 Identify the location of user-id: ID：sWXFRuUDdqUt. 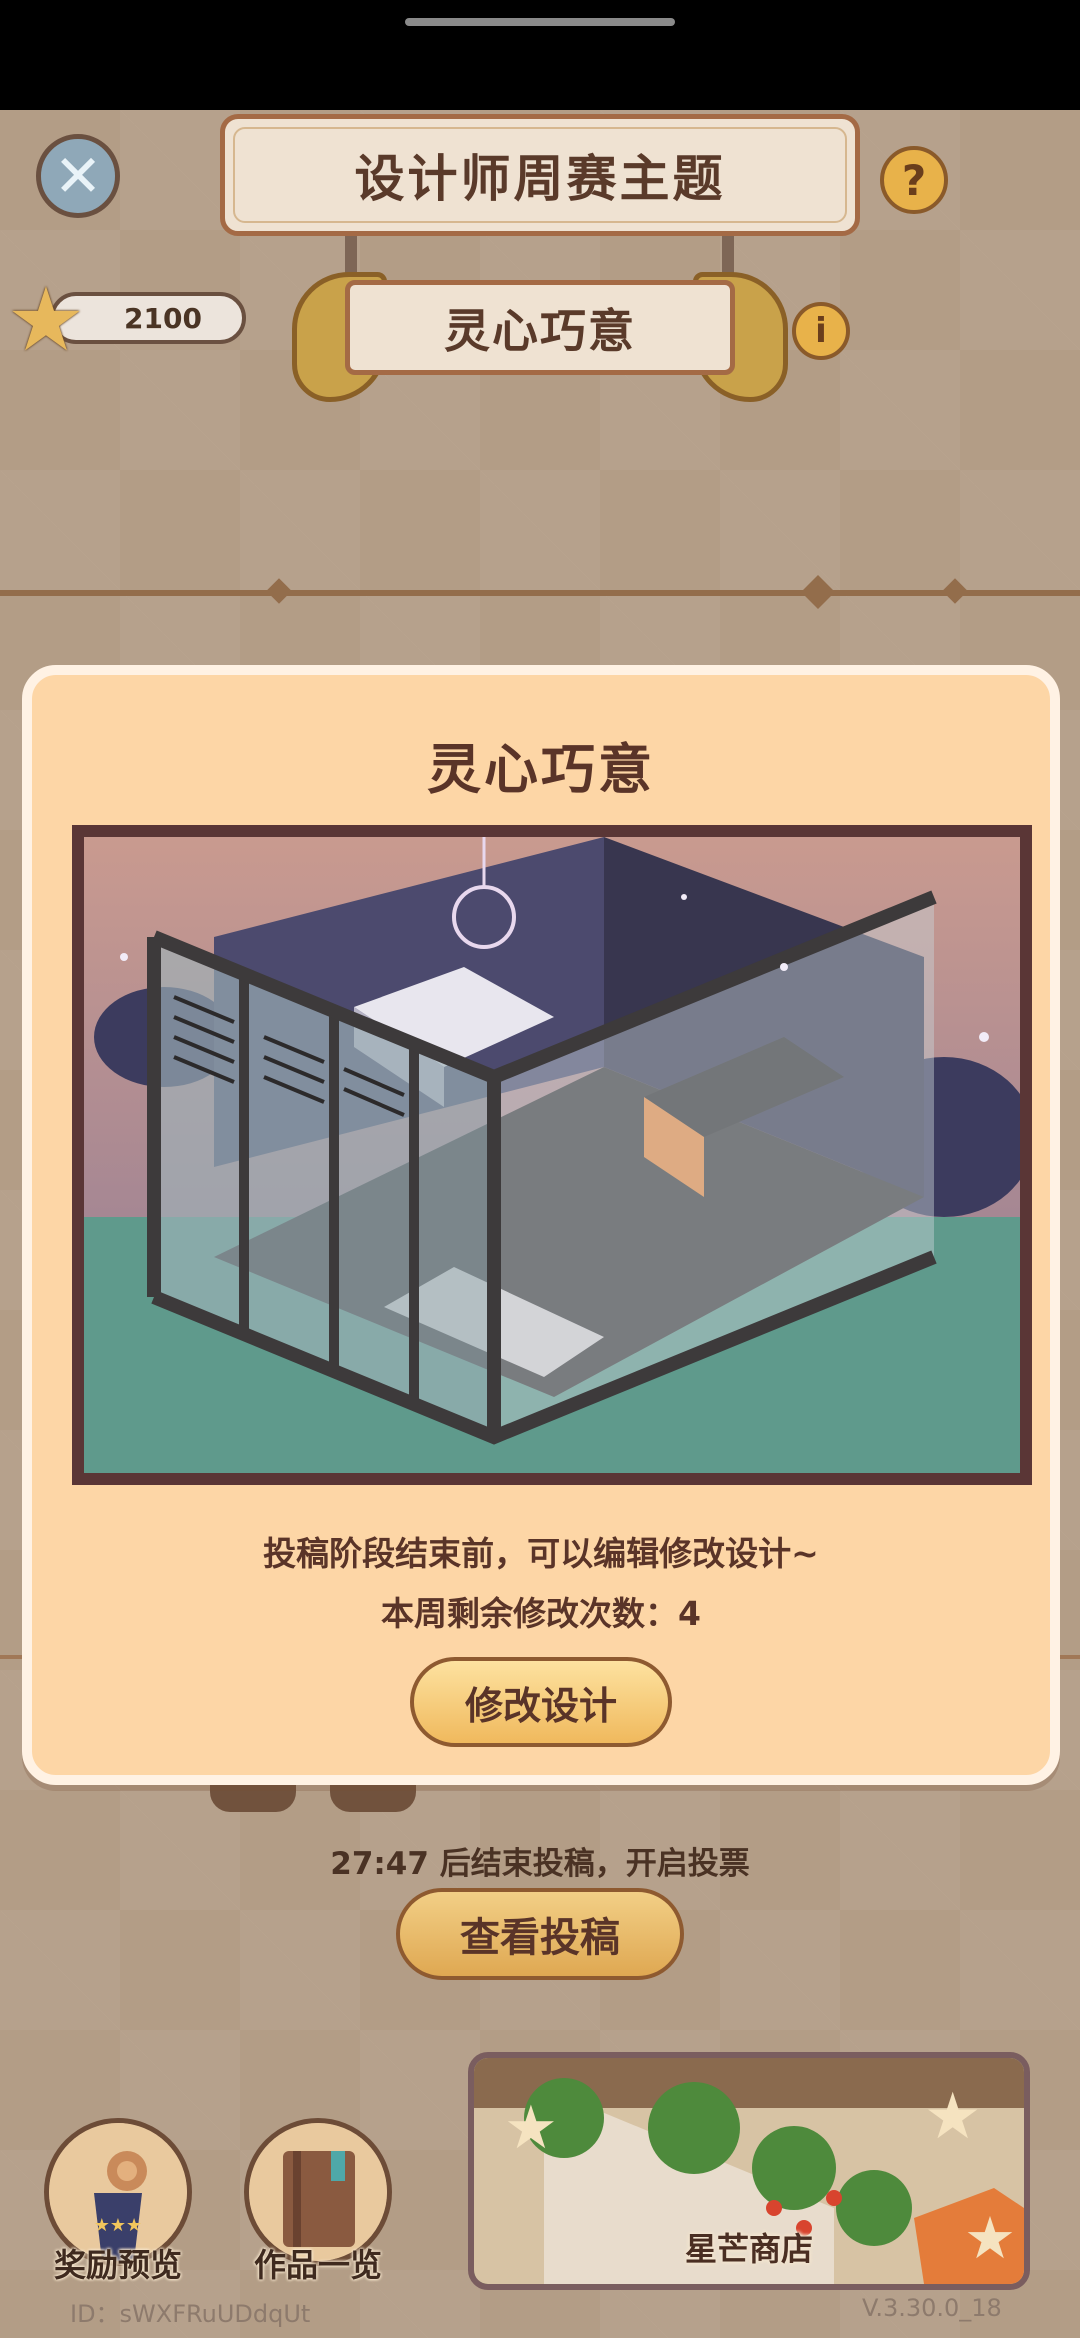
(190, 2314).